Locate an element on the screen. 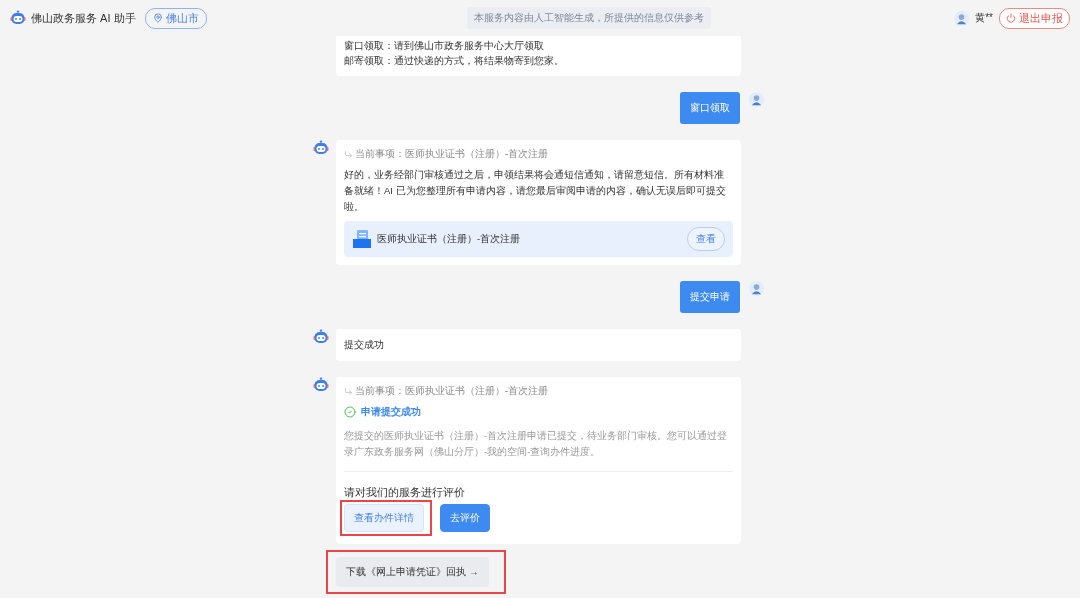 The width and height of the screenshot is (1080, 598). user-message: 窗口领取 is located at coordinates (710, 108).